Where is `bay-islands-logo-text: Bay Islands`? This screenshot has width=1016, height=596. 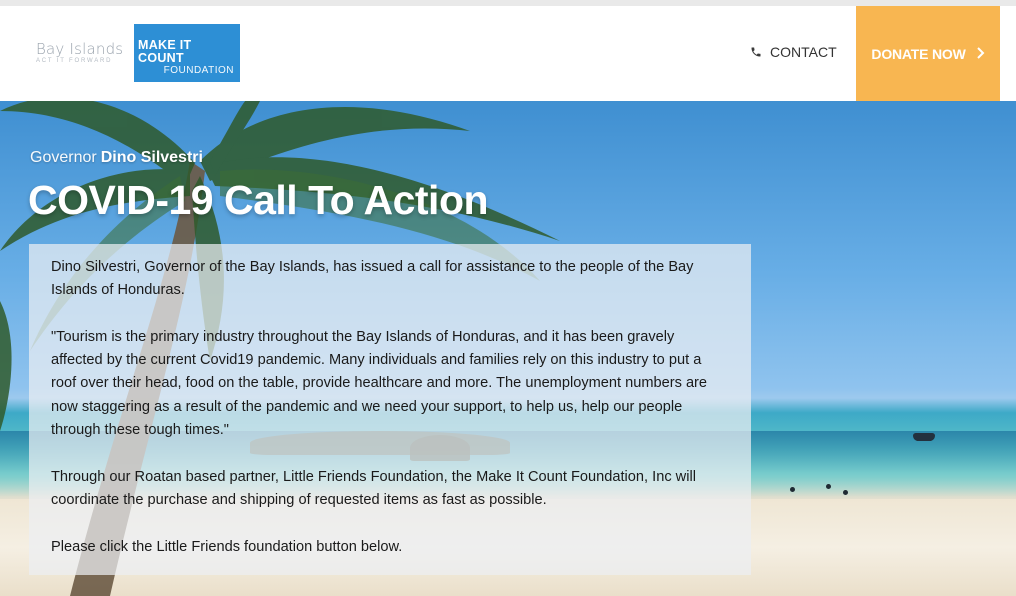 bay-islands-logo-text: Bay Islands is located at coordinates (80, 49).